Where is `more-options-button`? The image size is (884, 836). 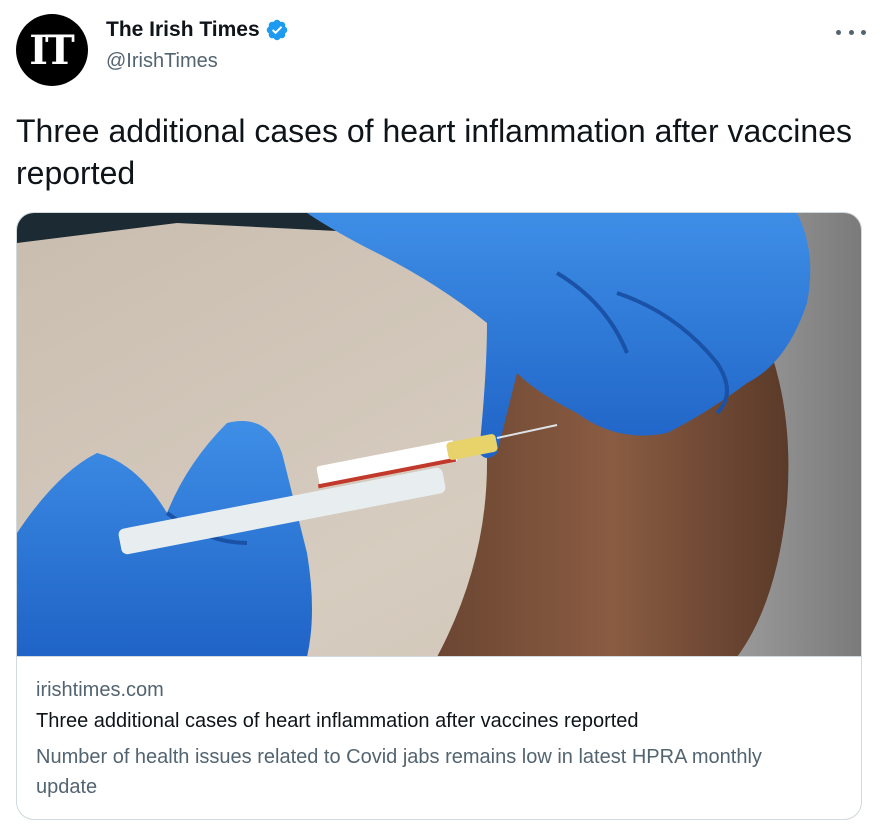
more-options-button is located at coordinates (851, 32).